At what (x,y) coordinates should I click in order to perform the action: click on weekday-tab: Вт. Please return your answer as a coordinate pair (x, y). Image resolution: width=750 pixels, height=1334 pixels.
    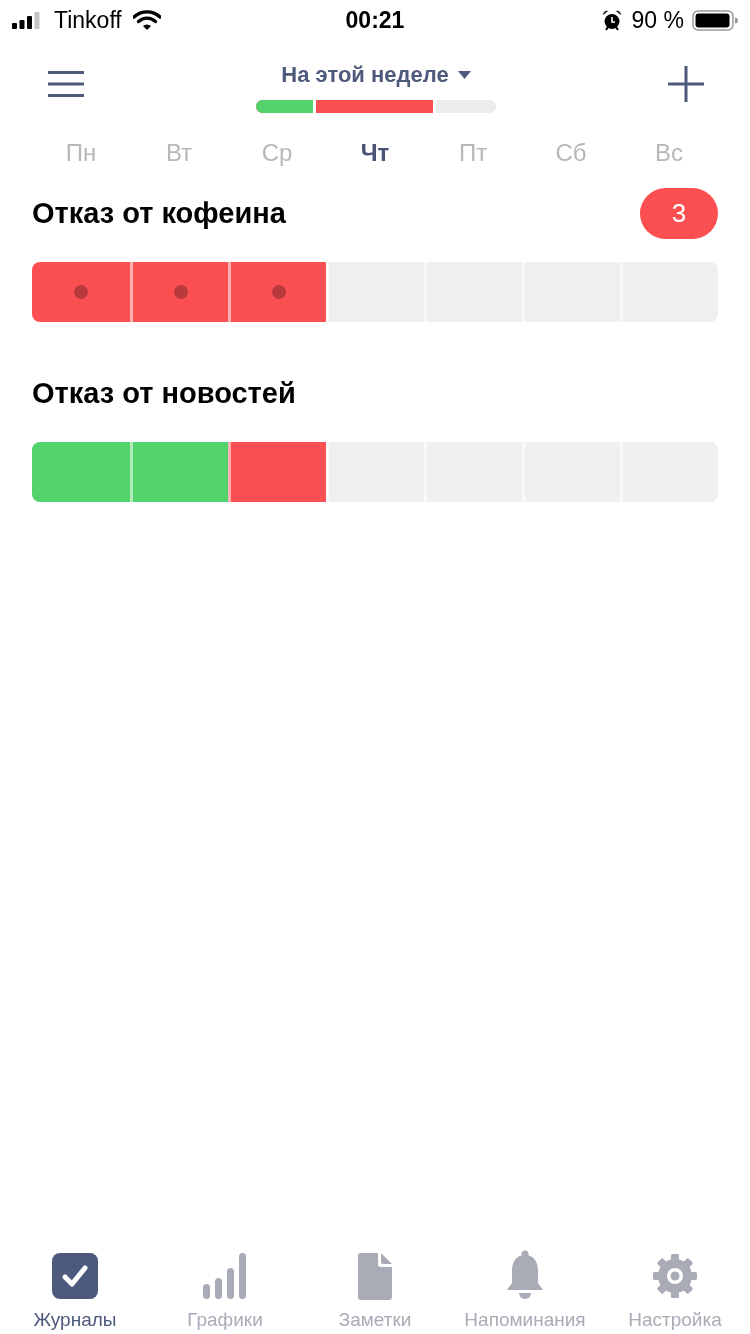
    Looking at the image, I should click on (179, 153).